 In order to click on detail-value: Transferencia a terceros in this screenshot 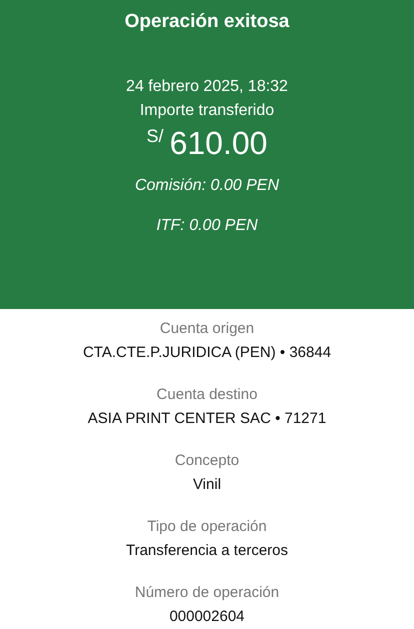, I will do `click(207, 551)`.